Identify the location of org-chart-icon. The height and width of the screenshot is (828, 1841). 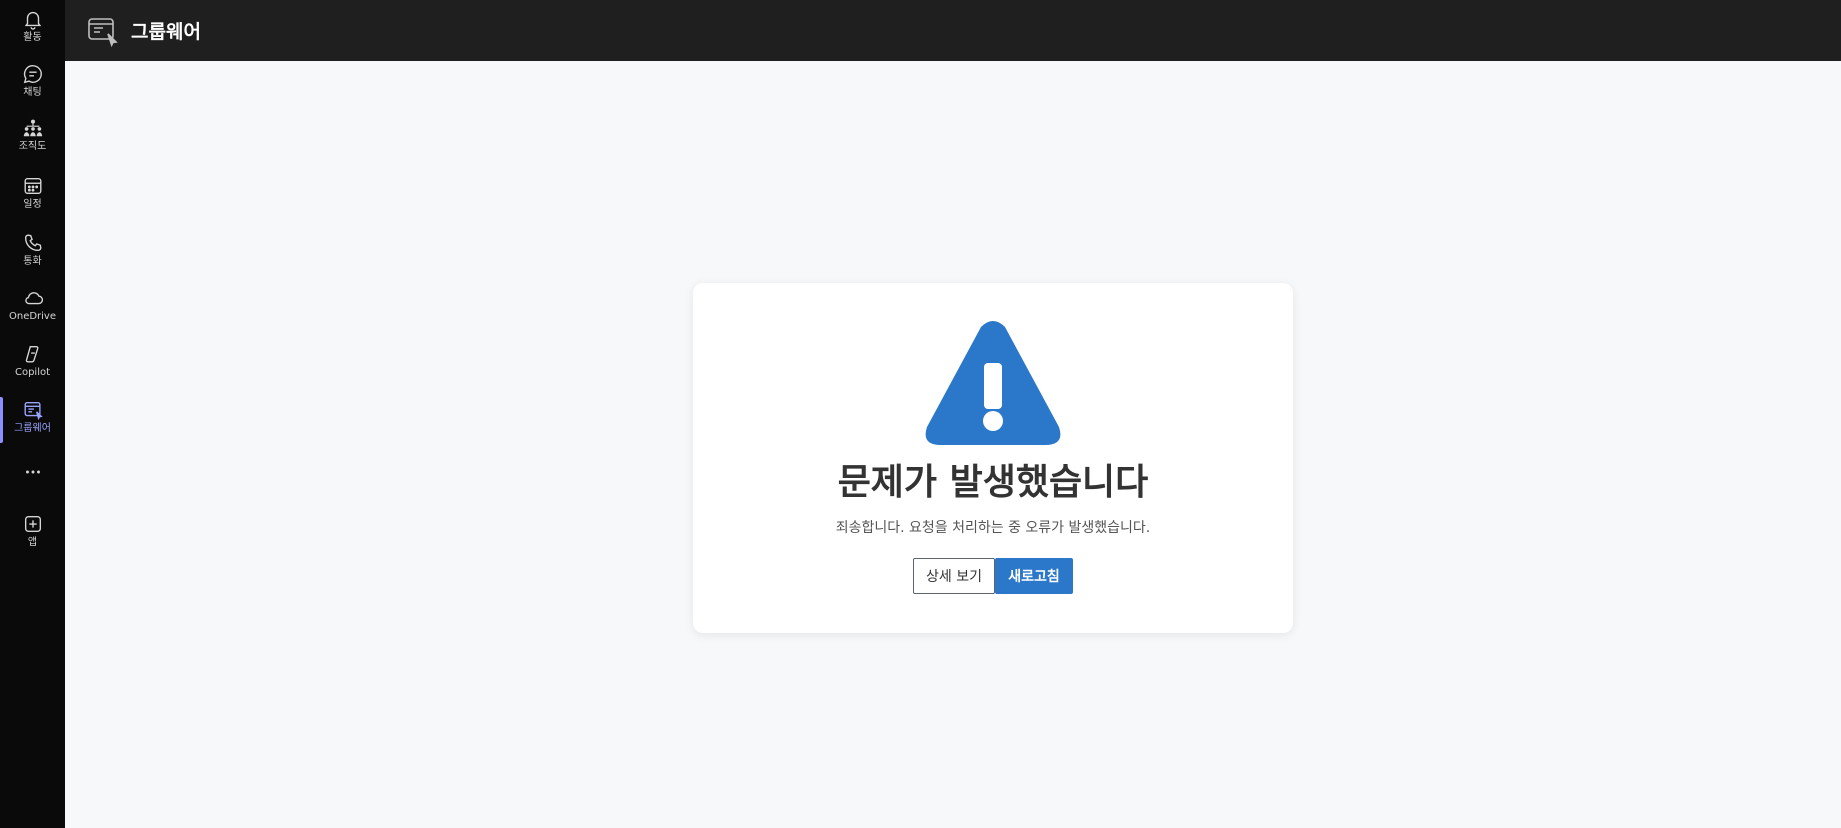
(32, 128).